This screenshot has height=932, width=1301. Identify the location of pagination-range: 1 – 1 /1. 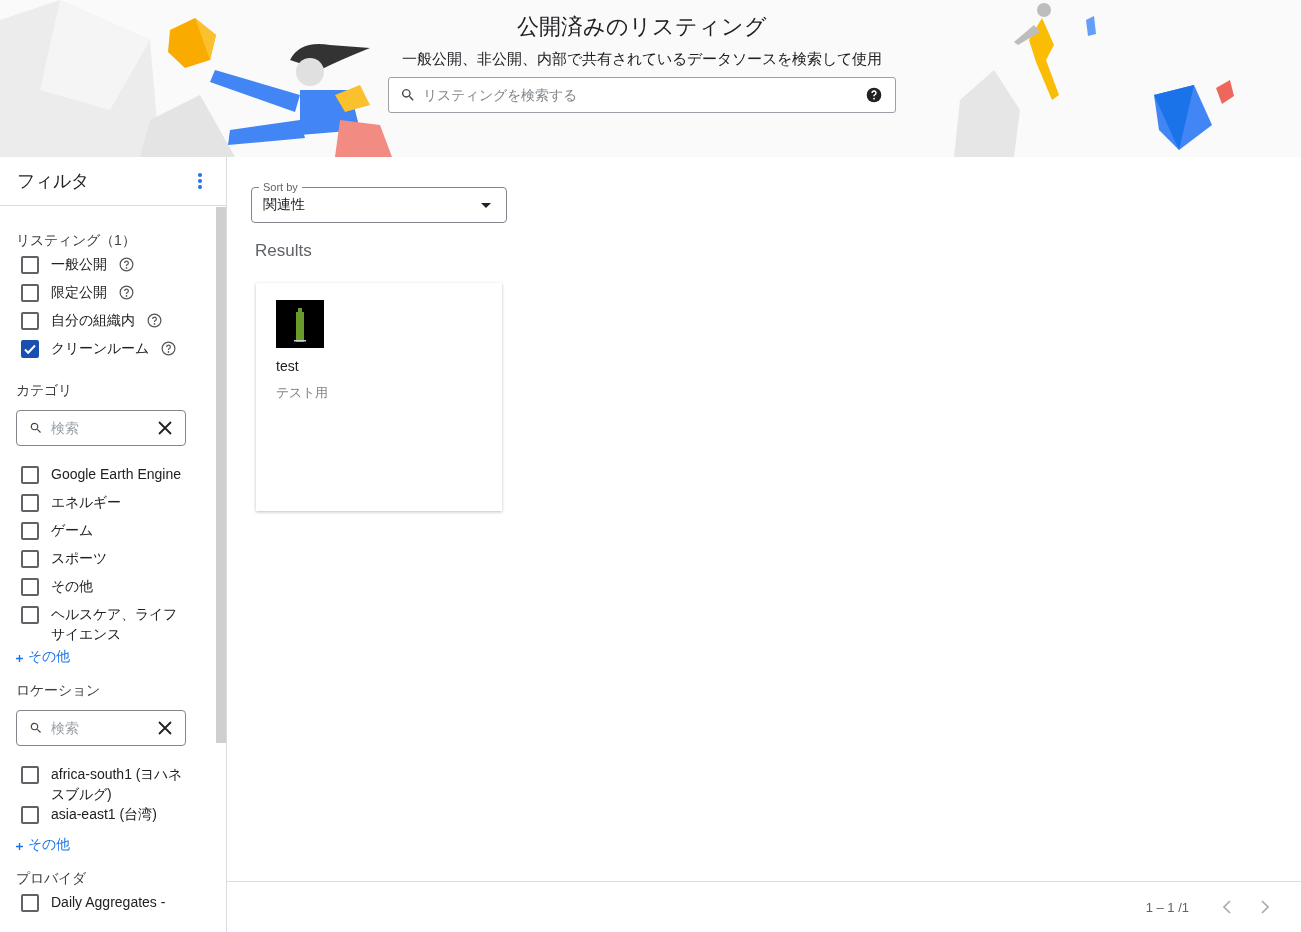
(1167, 907).